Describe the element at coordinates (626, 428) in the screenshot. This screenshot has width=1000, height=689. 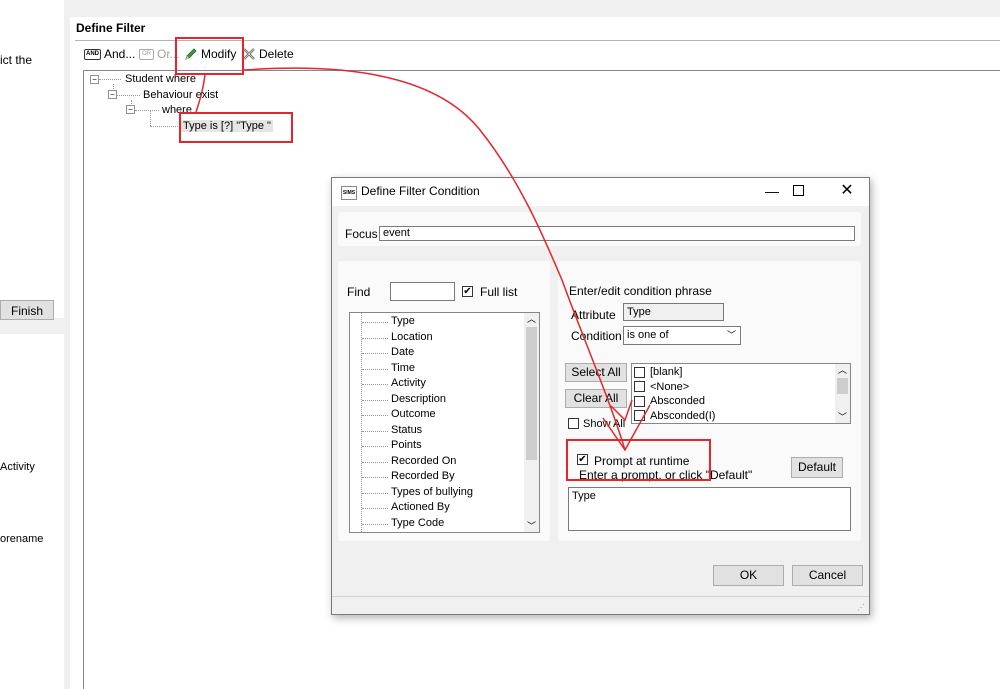
I see `annotation-arrowhead` at that location.